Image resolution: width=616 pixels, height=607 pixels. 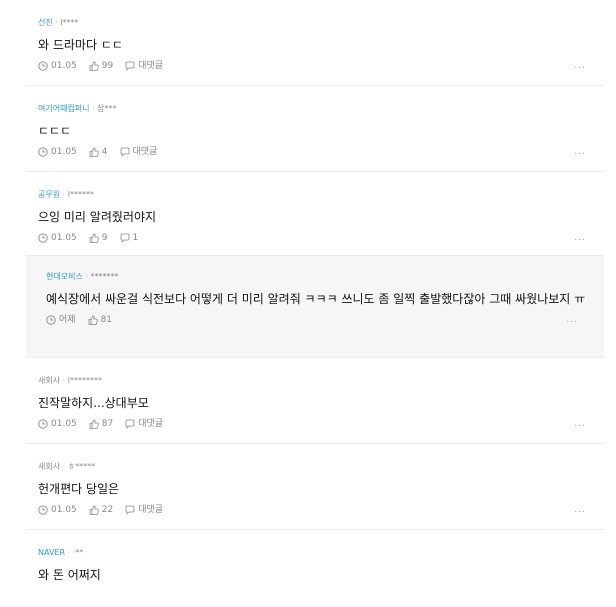 I want to click on author-company: 여기어때컴퍼니, so click(x=64, y=108).